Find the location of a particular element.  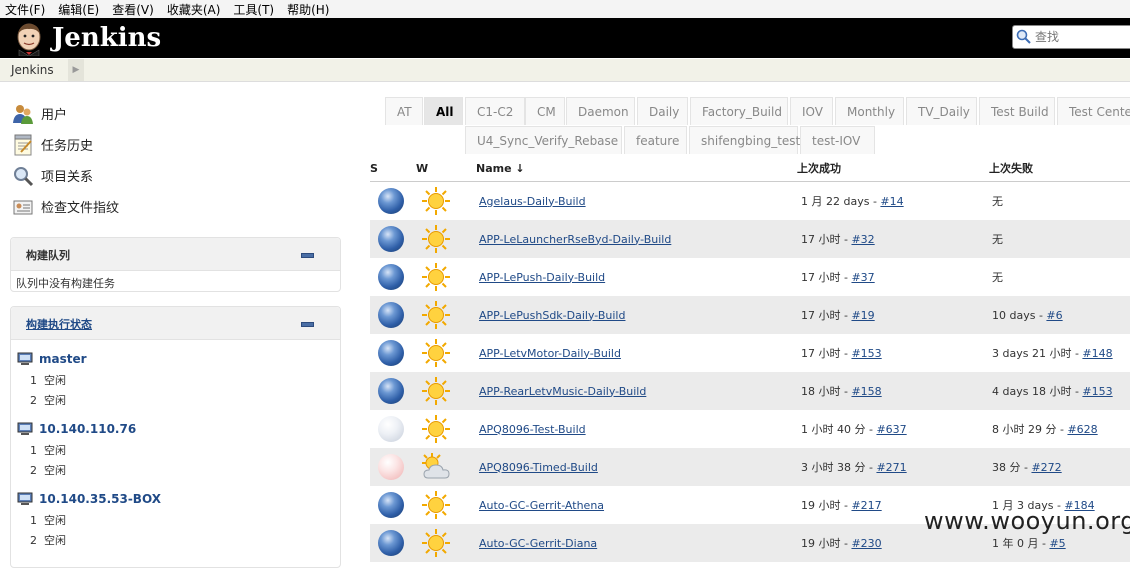

status-ball-grey-icon is located at coordinates (391, 429).